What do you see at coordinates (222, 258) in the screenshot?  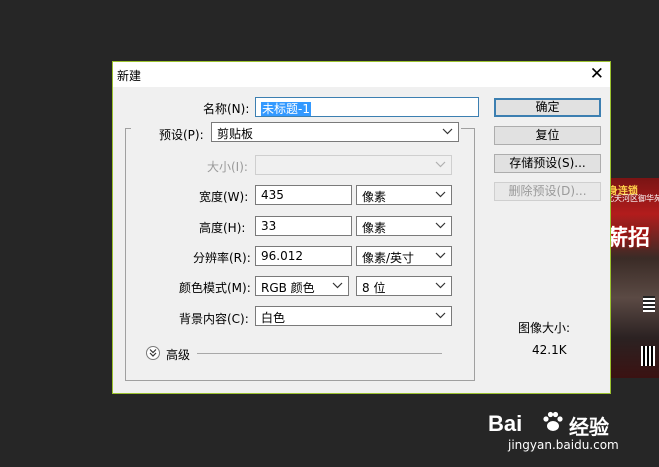 I see `resolution-label: 分辨率(R):` at bounding box center [222, 258].